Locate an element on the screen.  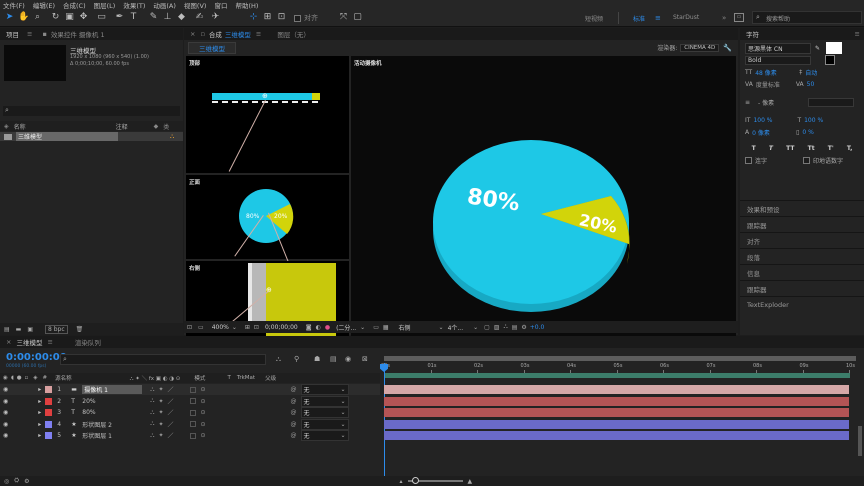
wrench-icon: 🔧 is located at coordinates (727, 48).